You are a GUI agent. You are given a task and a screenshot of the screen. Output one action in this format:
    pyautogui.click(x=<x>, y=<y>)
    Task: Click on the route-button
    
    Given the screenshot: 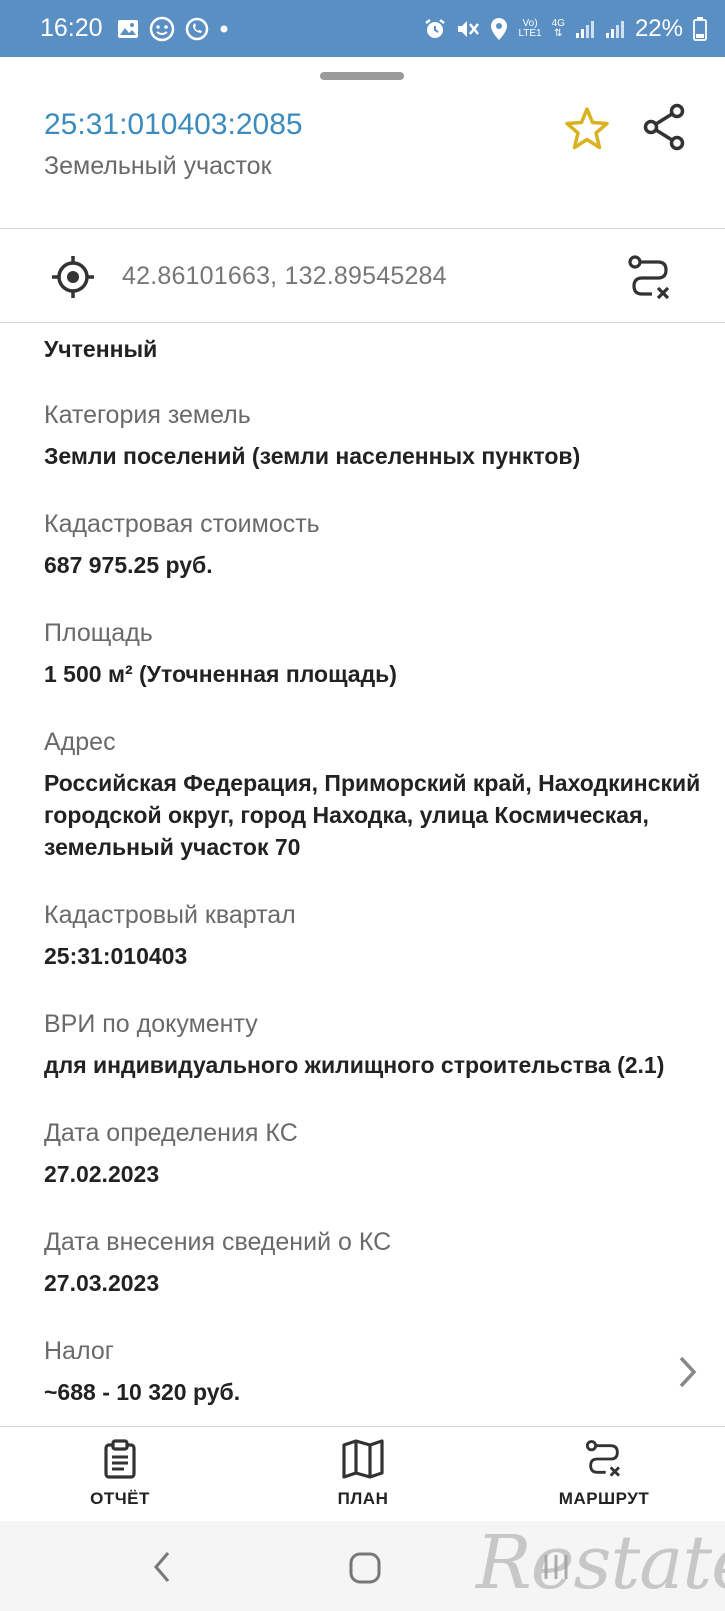 What is the action you would take?
    pyautogui.click(x=650, y=278)
    